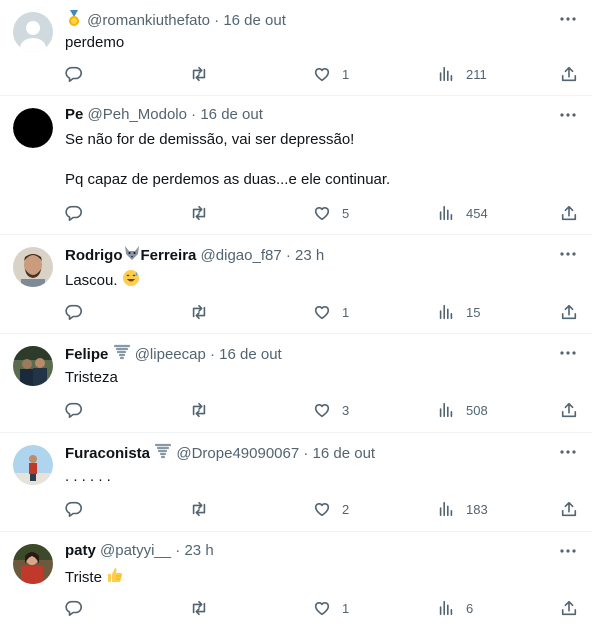 Image resolution: width=592 pixels, height=627 pixels. Describe the element at coordinates (132, 256) in the screenshot. I see `wolf-icon` at that location.